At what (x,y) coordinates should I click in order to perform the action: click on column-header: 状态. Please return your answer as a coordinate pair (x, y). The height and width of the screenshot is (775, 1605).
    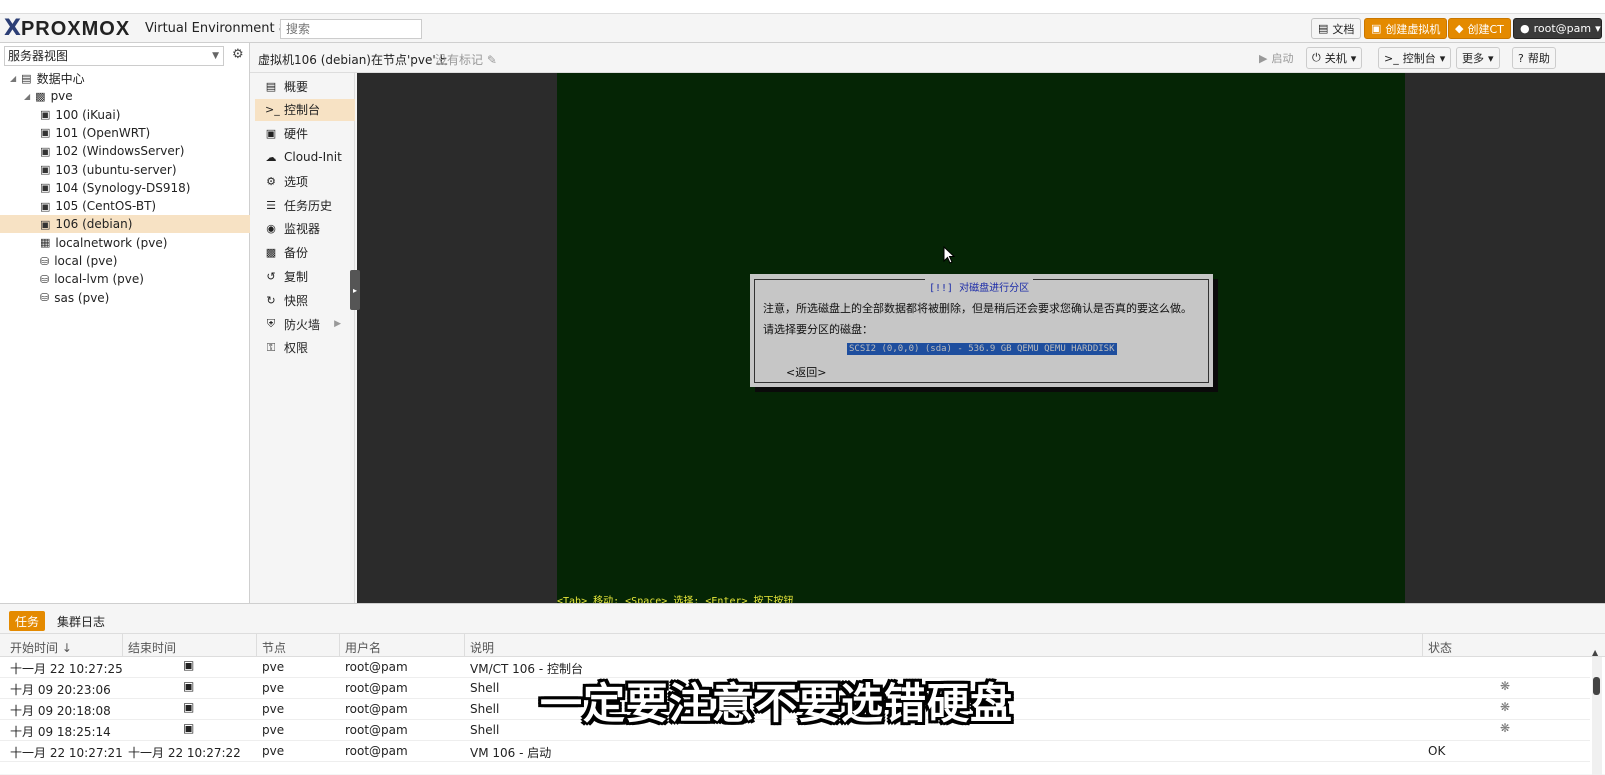
    Looking at the image, I should click on (1440, 647).